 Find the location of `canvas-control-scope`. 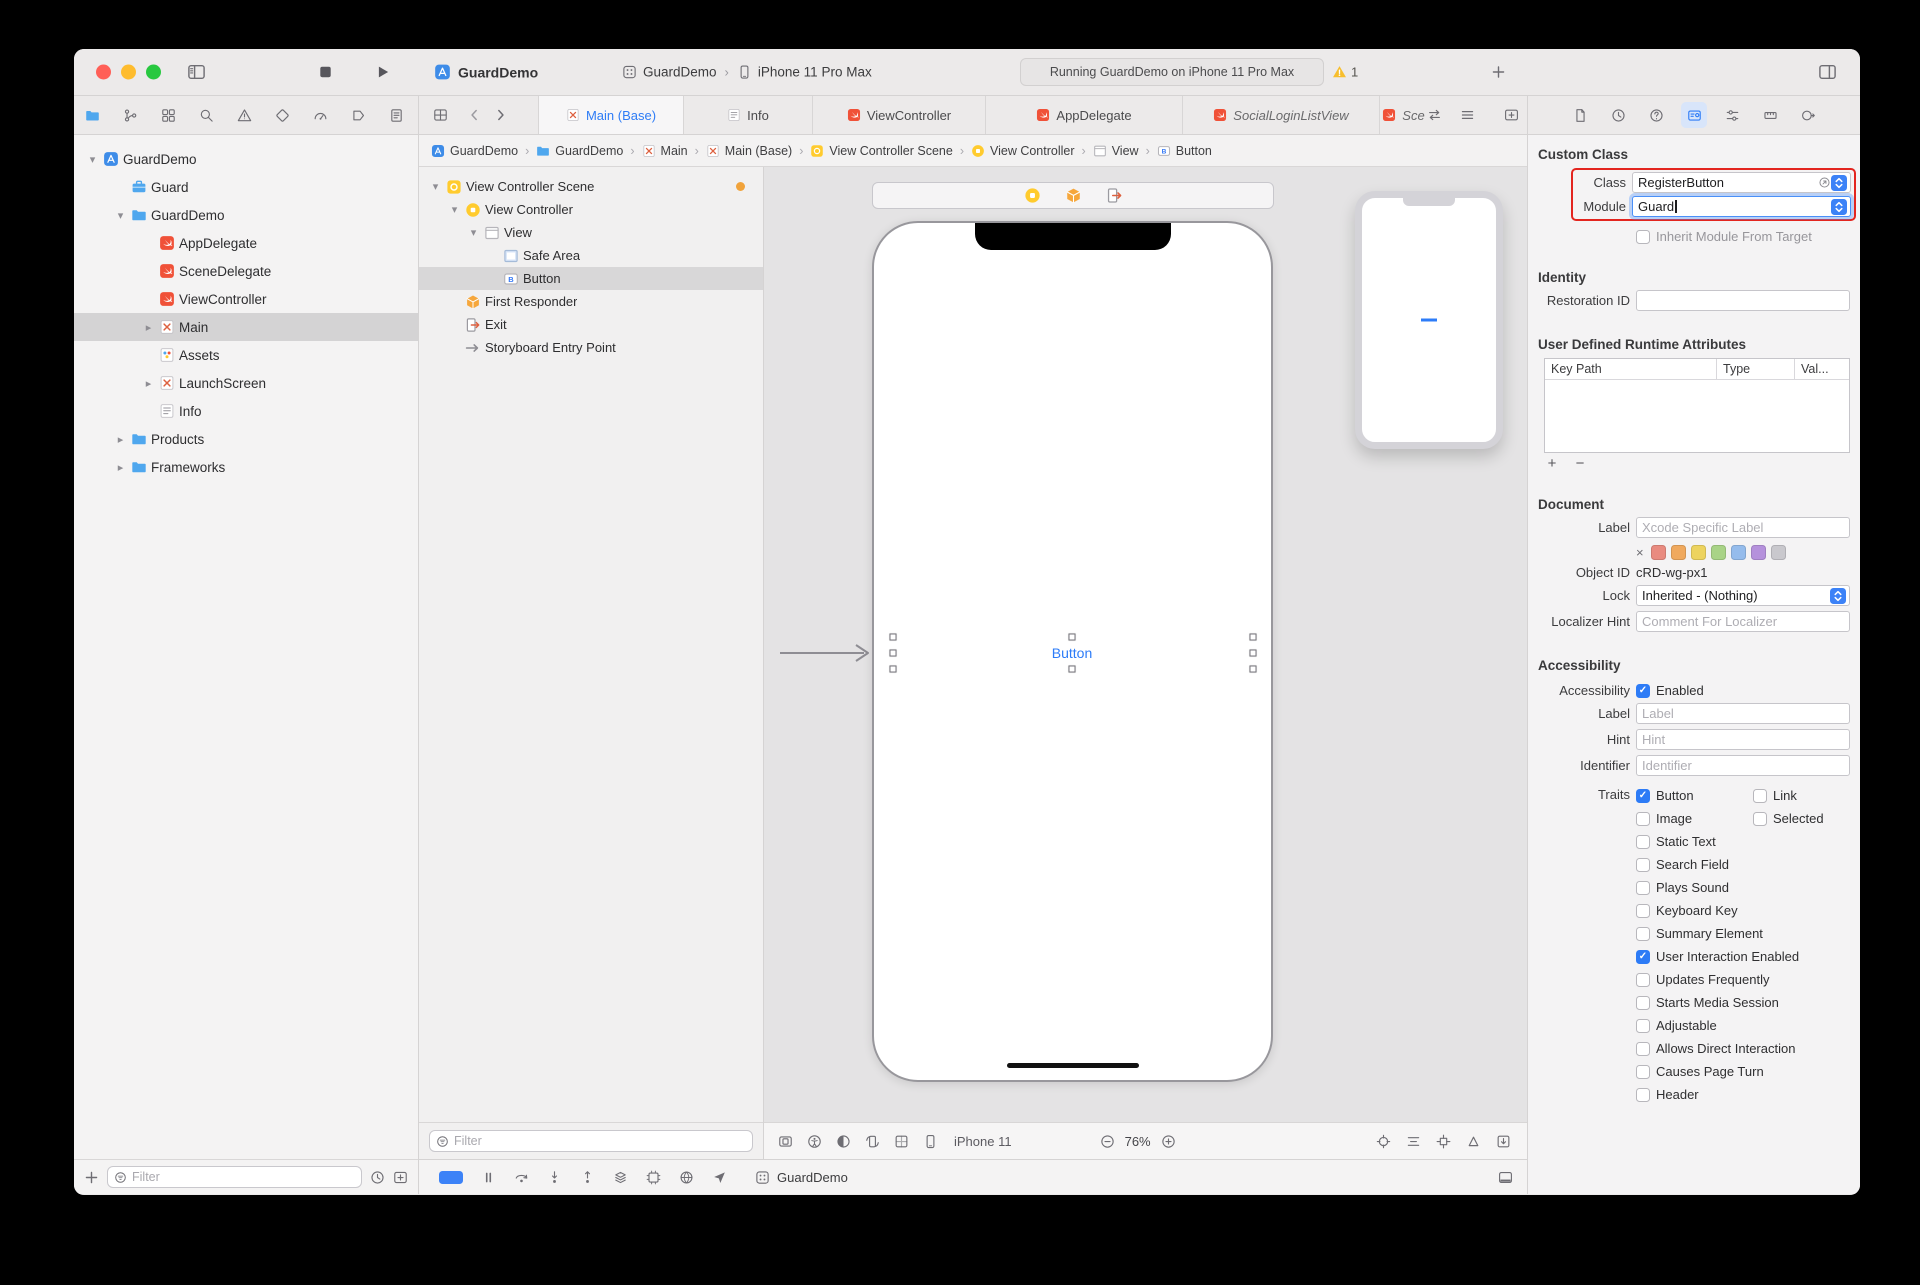

canvas-control-scope is located at coordinates (1383, 1141).